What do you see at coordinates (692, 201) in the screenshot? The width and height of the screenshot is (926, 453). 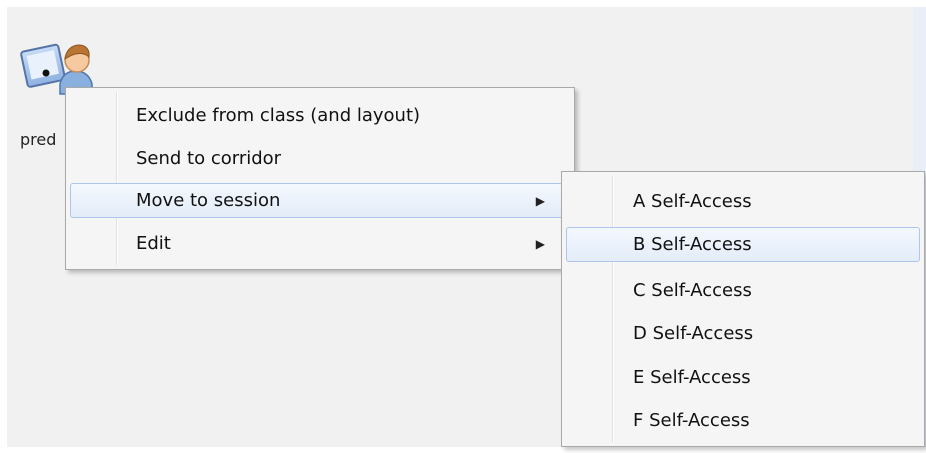 I see `session-item-label: A Self-Access` at bounding box center [692, 201].